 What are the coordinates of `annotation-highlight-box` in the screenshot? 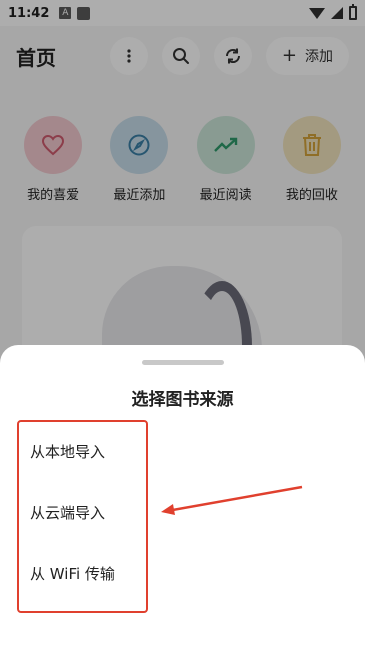 It's located at (82, 516).